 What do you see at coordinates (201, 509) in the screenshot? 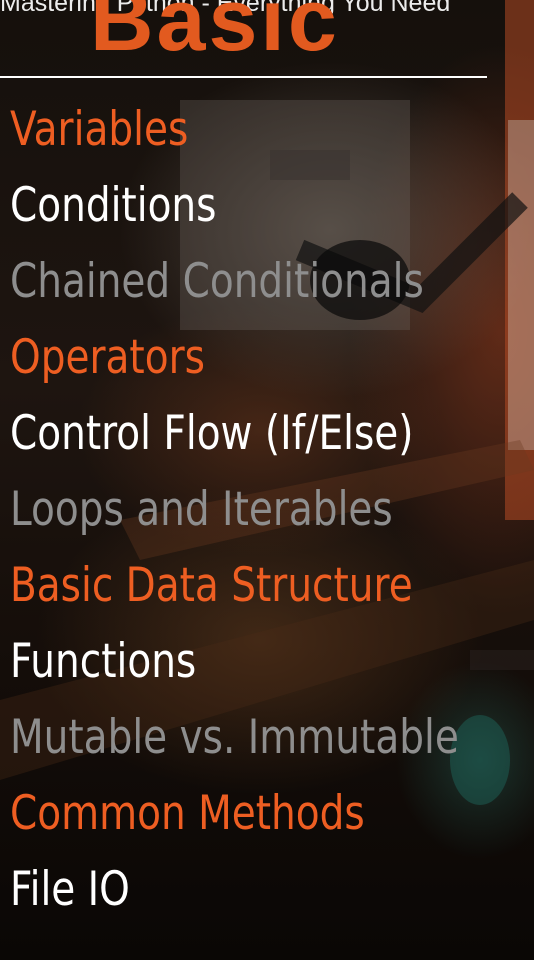
I see `topic-loops-and-iterables: Loops and Iterables` at bounding box center [201, 509].